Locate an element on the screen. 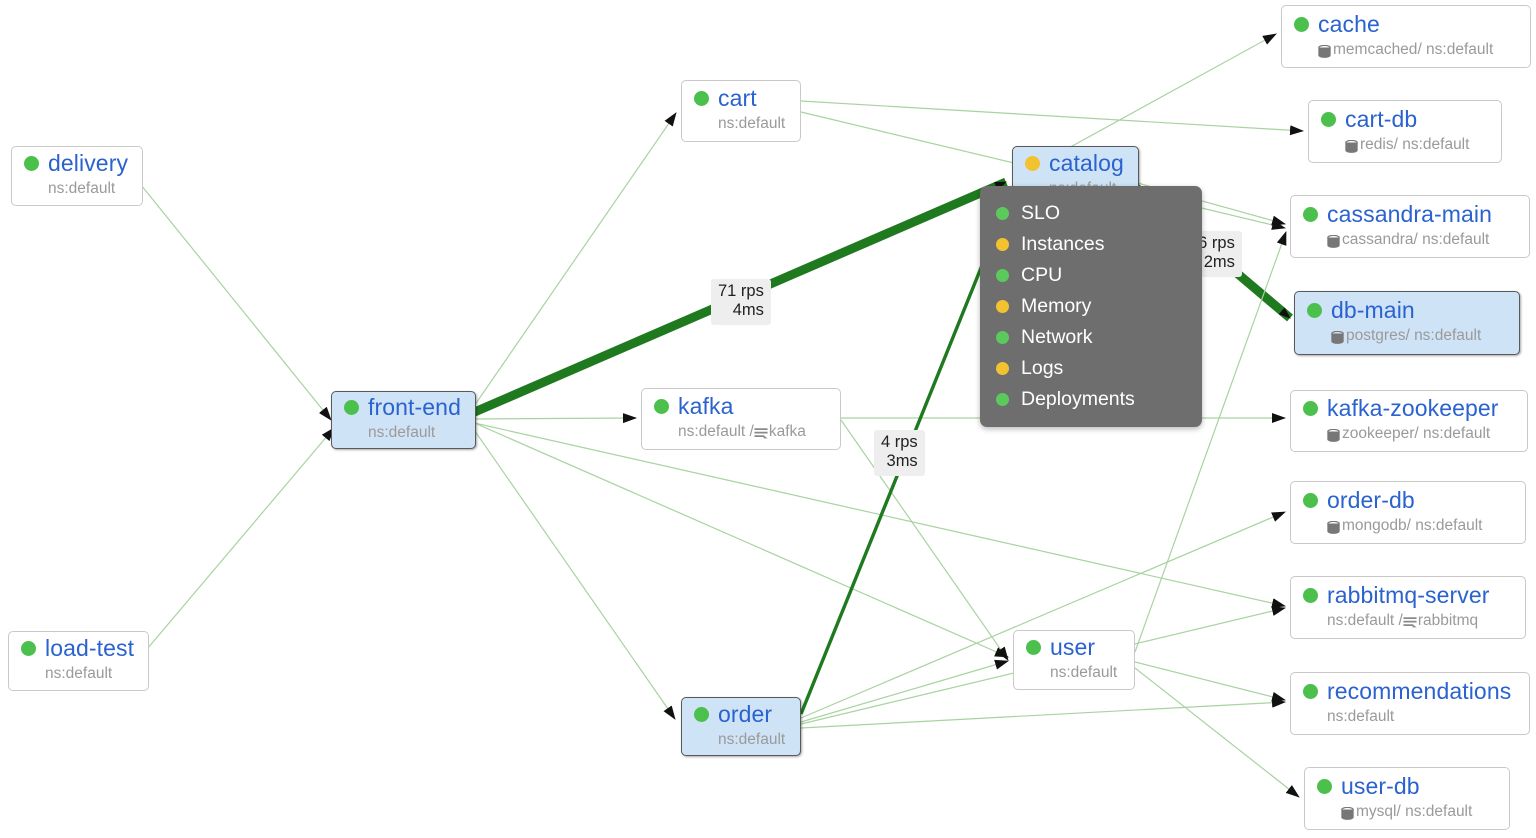  node-title-row: cart is located at coordinates (740, 98).